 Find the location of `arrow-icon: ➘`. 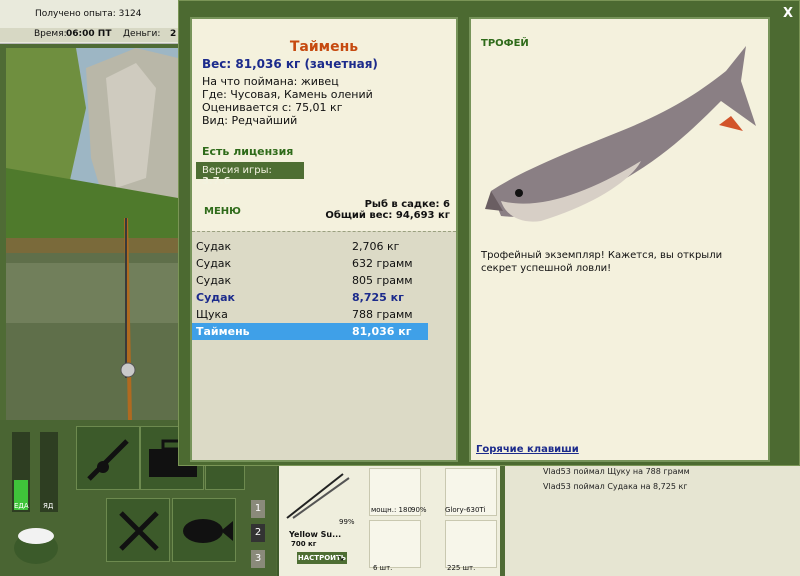

arrow-icon: ➘ is located at coordinates (341, 559).